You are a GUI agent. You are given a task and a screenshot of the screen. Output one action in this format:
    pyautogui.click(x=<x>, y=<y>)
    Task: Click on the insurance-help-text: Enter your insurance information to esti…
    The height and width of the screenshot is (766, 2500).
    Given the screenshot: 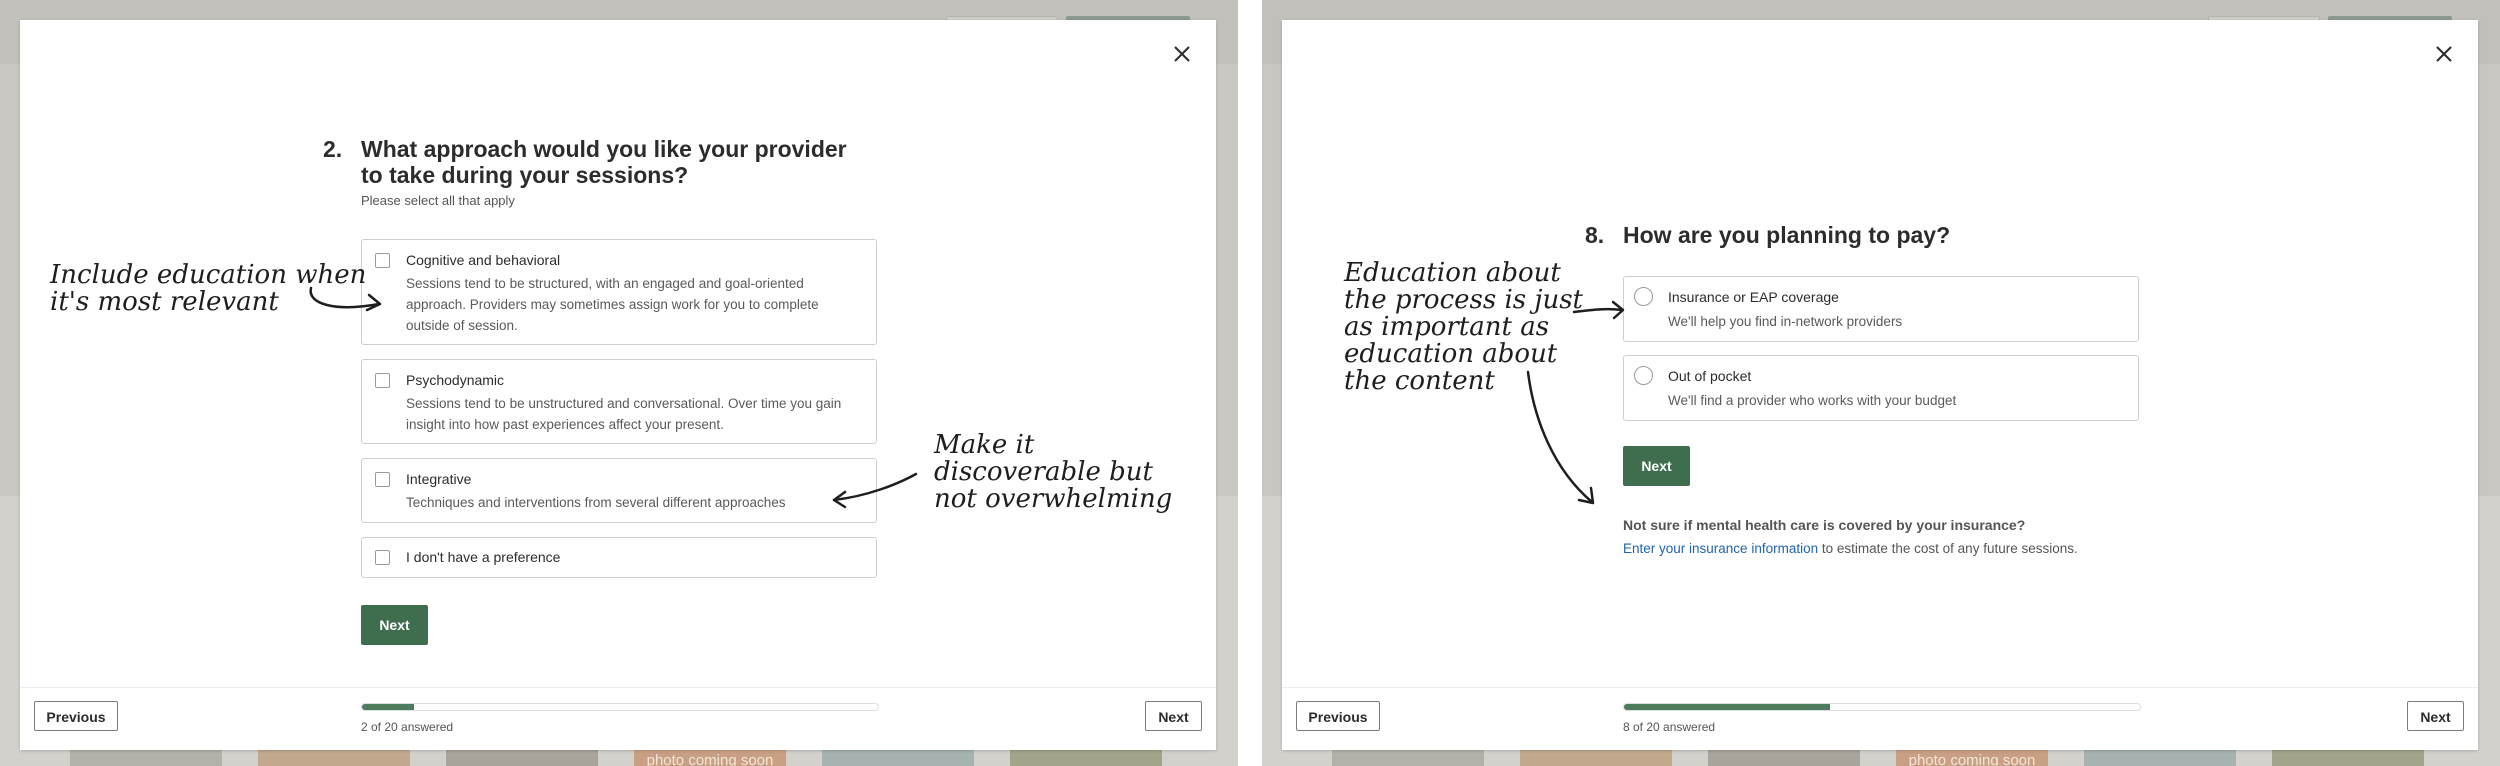 What is the action you would take?
    pyautogui.click(x=1850, y=548)
    